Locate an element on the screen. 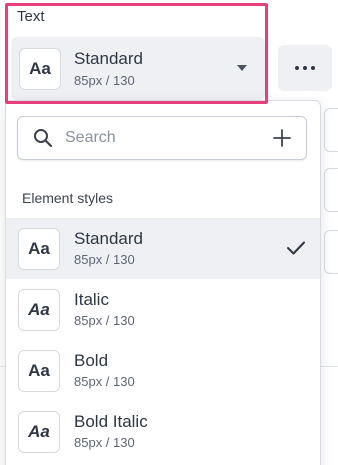 Image resolution: width=338 pixels, height=465 pixels. style-option-name: Standard is located at coordinates (108, 238).